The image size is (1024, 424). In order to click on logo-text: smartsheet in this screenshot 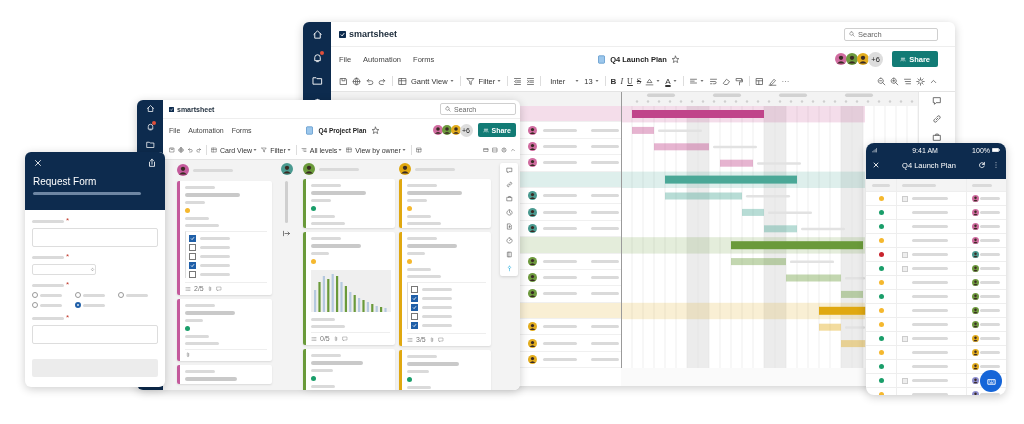, I will do `click(373, 34)`.